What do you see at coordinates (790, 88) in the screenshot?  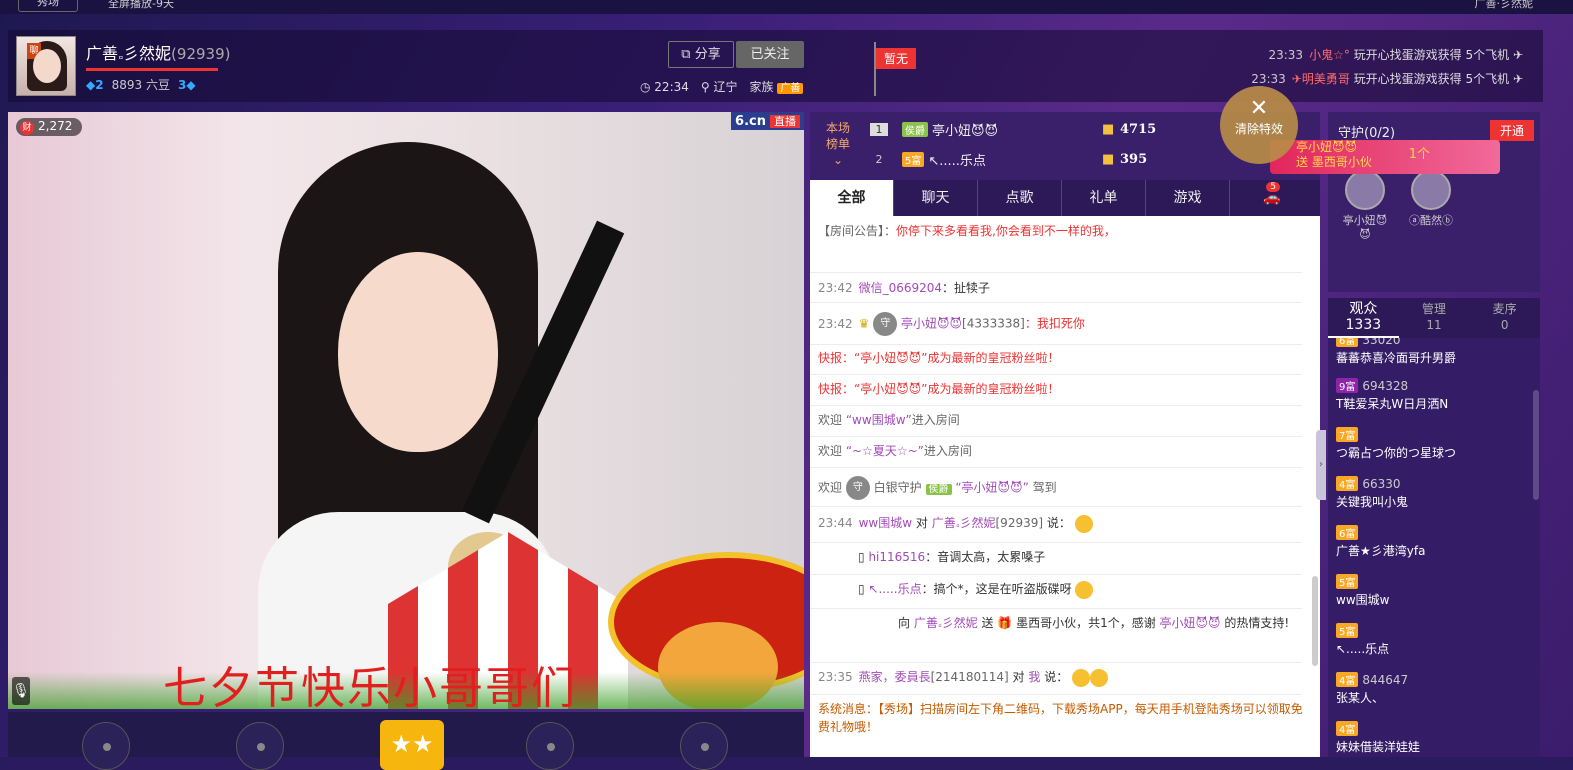 I see `family-tag: 广善` at bounding box center [790, 88].